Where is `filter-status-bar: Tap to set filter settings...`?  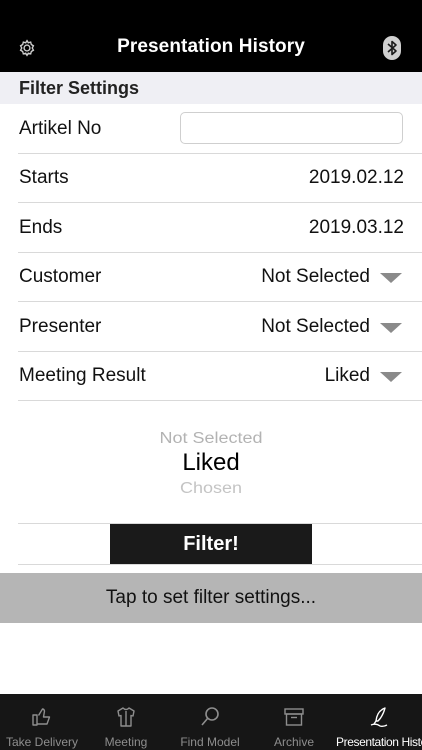 filter-status-bar: Tap to set filter settings... is located at coordinates (211, 598).